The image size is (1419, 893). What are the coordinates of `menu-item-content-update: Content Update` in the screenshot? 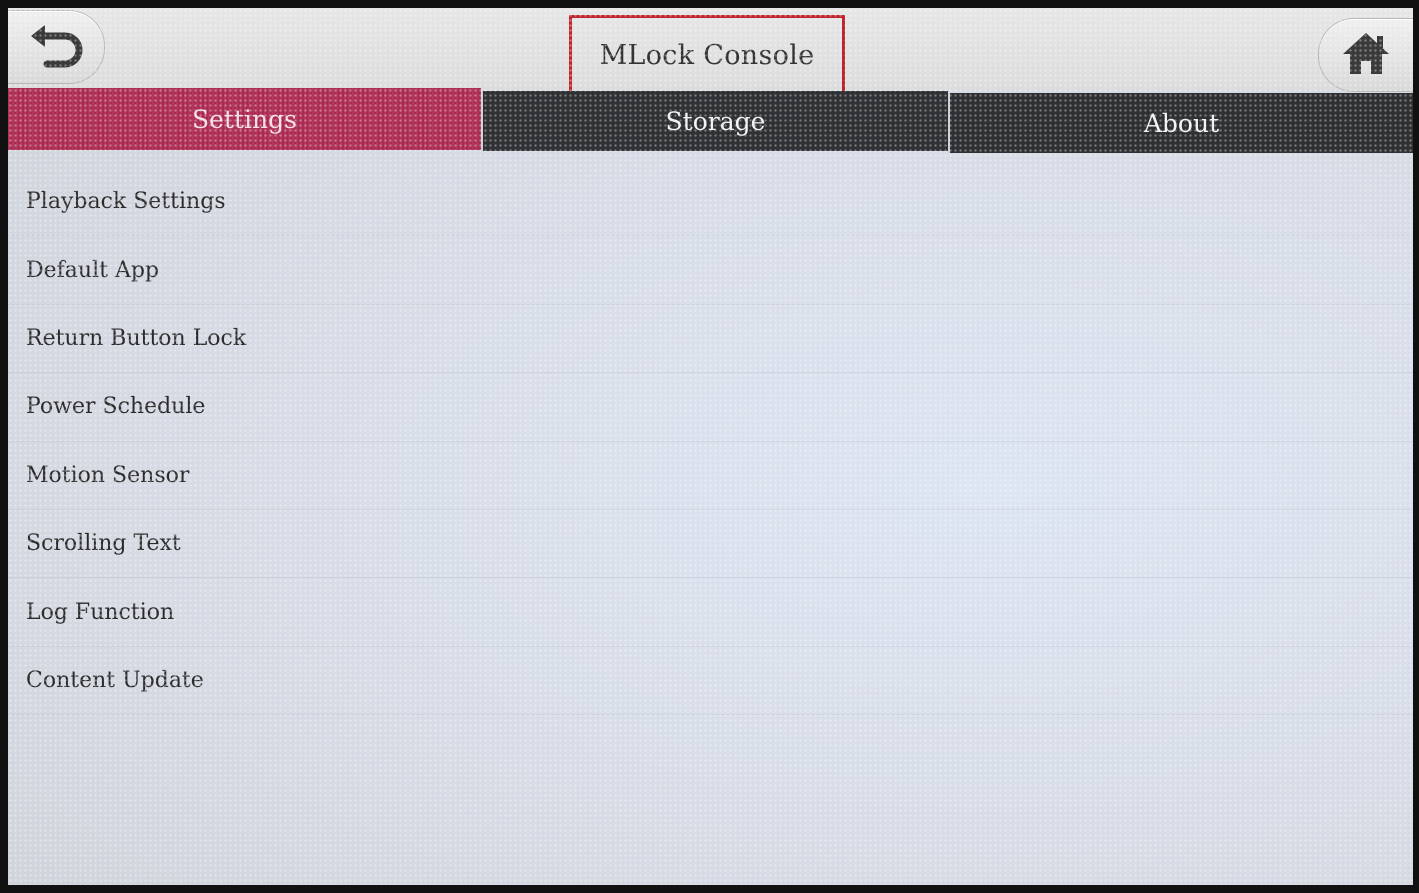 It's located at (710, 681).